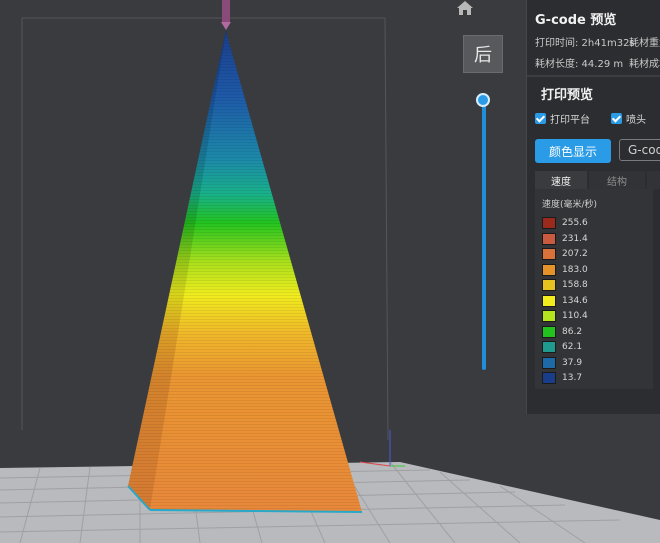 This screenshot has width=660, height=543. Describe the element at coordinates (573, 151) in the screenshot. I see `color-display-button: 颜色显示` at that location.